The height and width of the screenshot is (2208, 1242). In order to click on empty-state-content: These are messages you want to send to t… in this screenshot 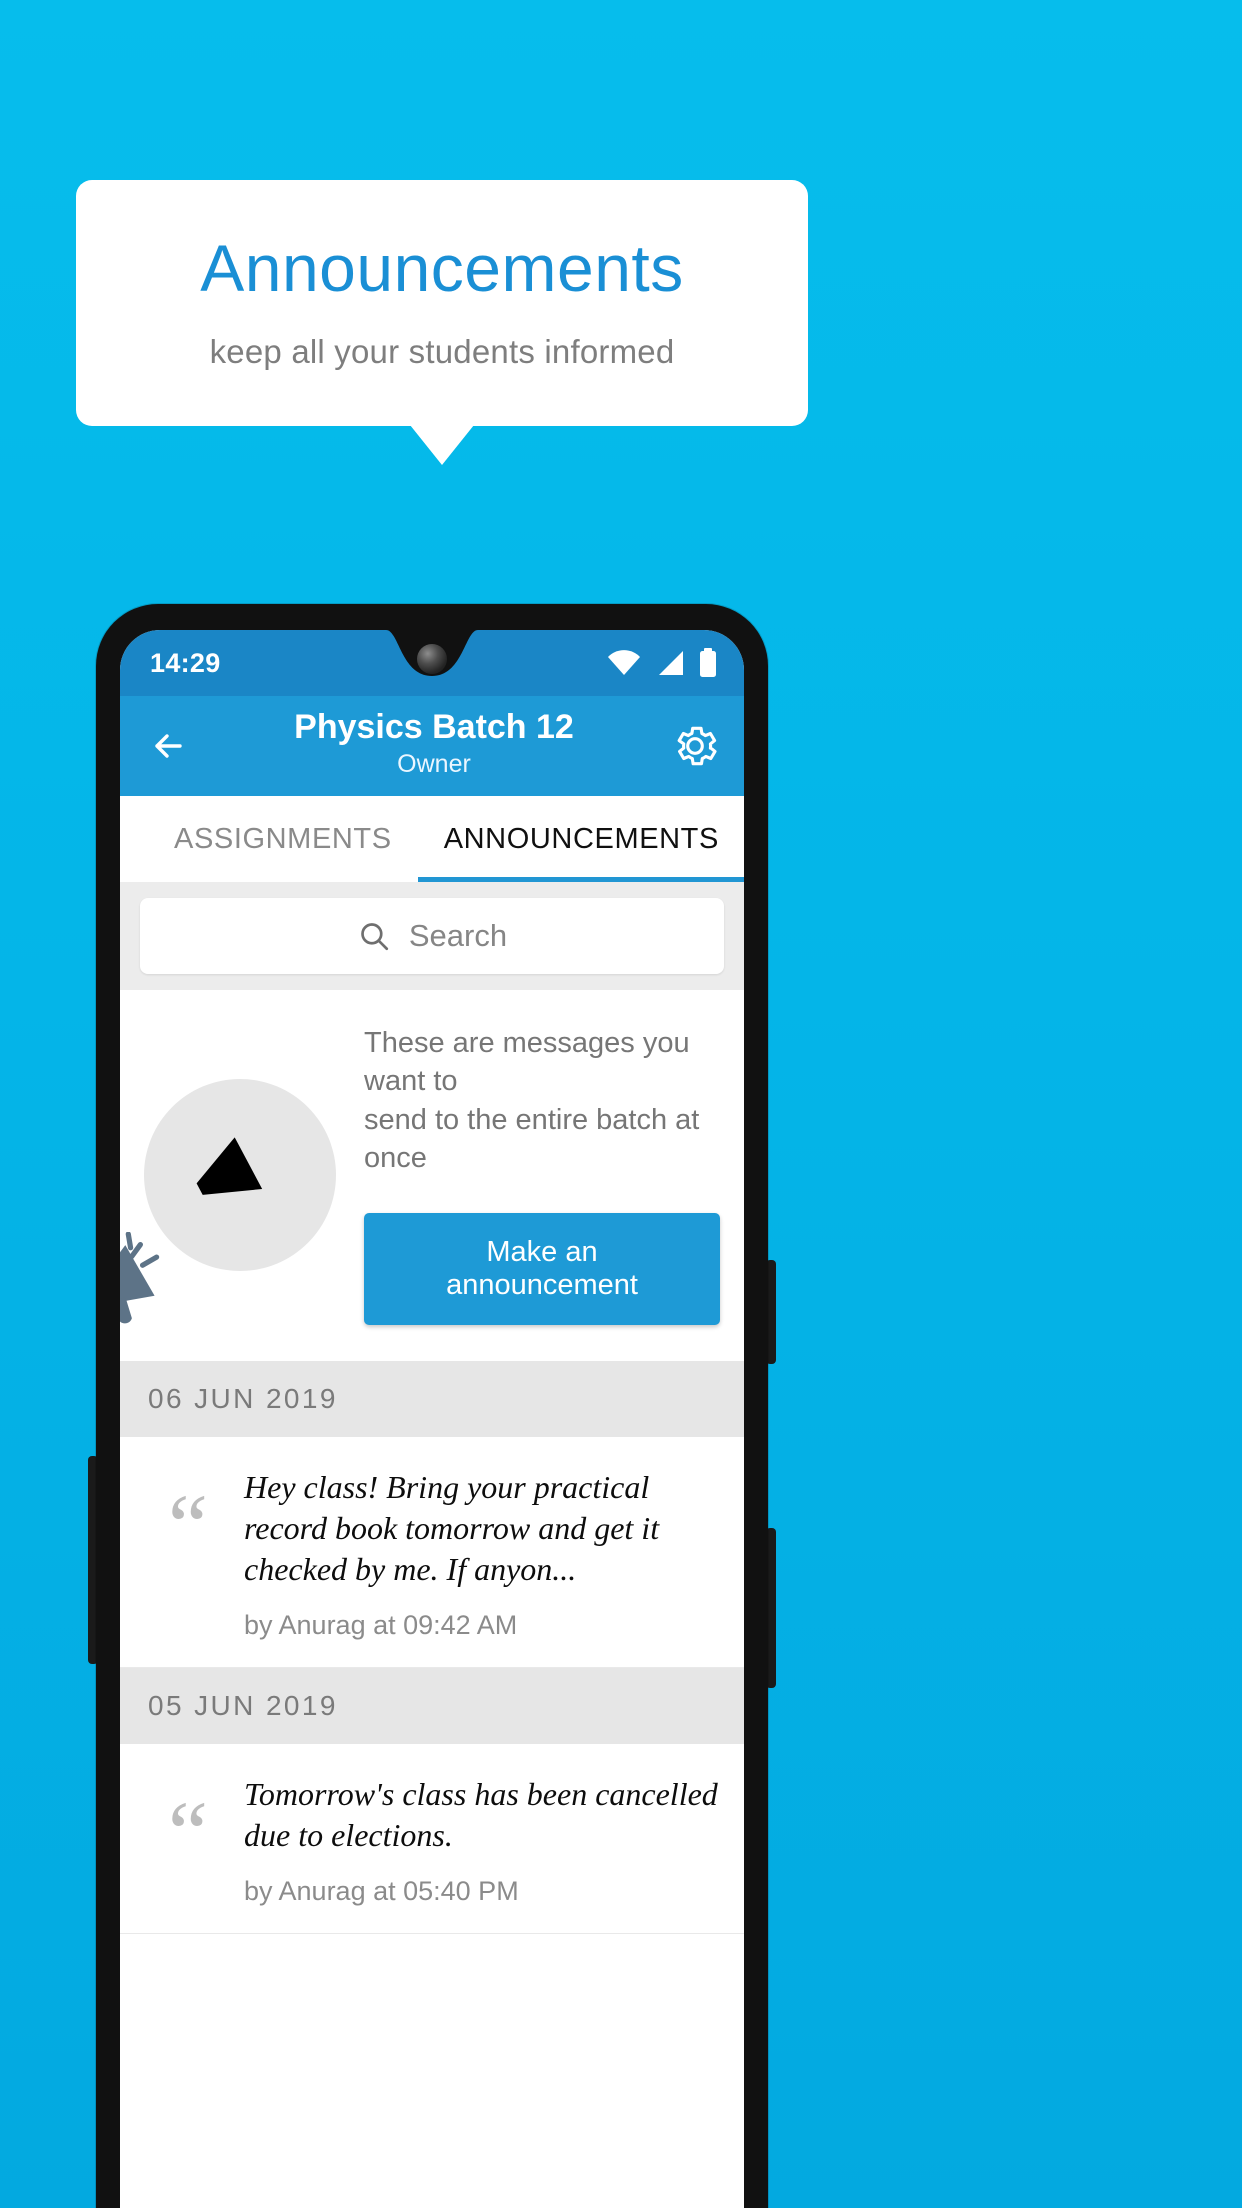, I will do `click(542, 1175)`.